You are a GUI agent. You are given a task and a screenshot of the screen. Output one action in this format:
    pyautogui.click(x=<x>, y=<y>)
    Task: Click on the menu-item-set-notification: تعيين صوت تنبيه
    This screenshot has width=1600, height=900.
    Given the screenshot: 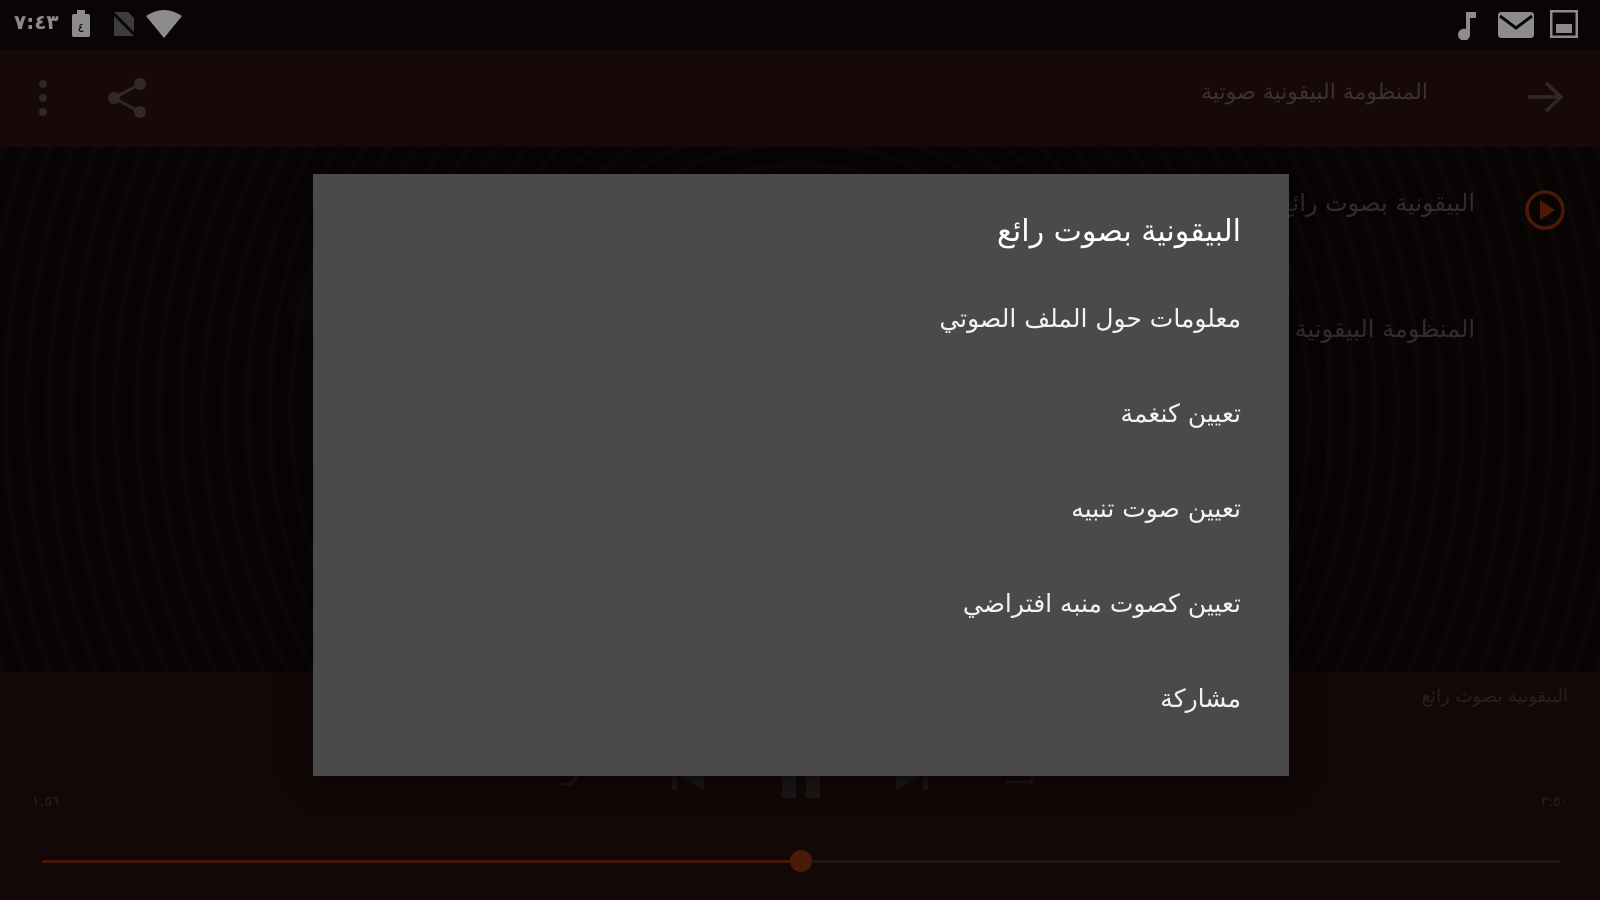 What is the action you would take?
    pyautogui.click(x=1156, y=508)
    